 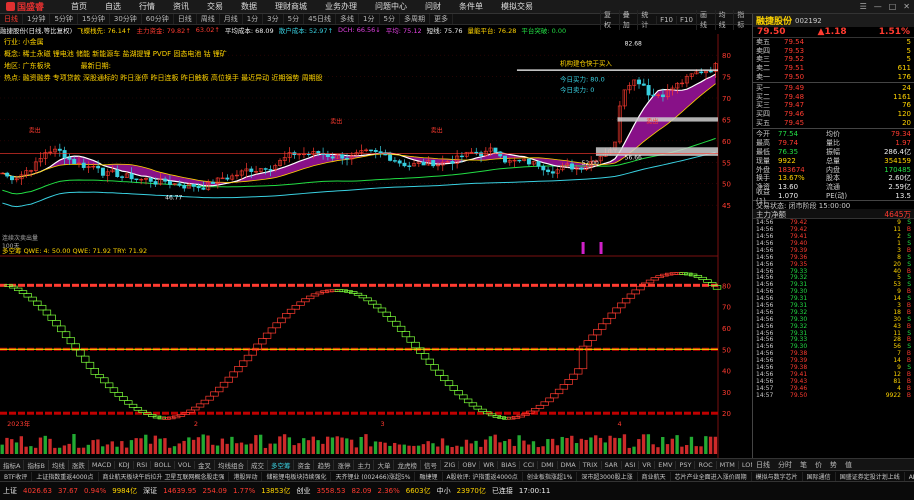 What do you see at coordinates (163, 464) in the screenshot?
I see `indicator-tab-7: BOLL` at bounding box center [163, 464].